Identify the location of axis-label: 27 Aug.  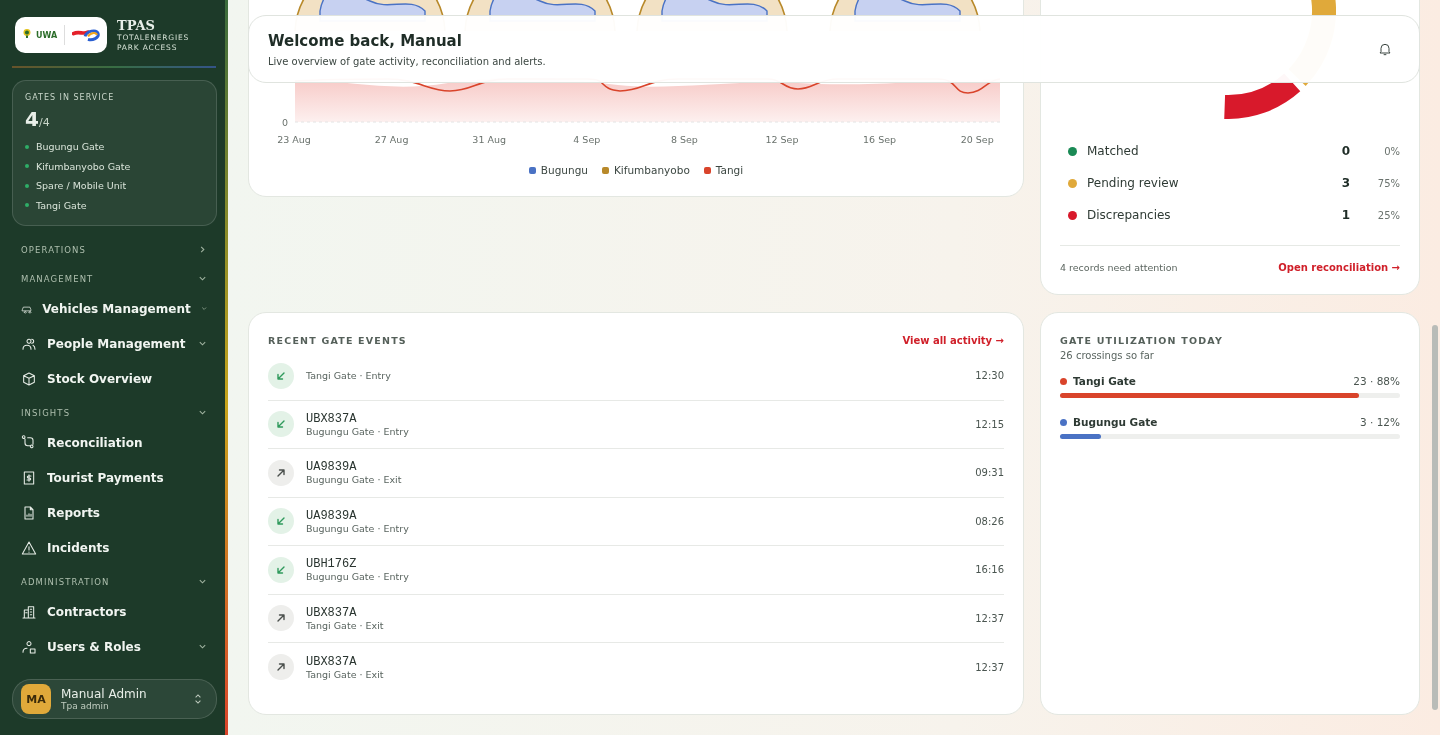
(391, 139).